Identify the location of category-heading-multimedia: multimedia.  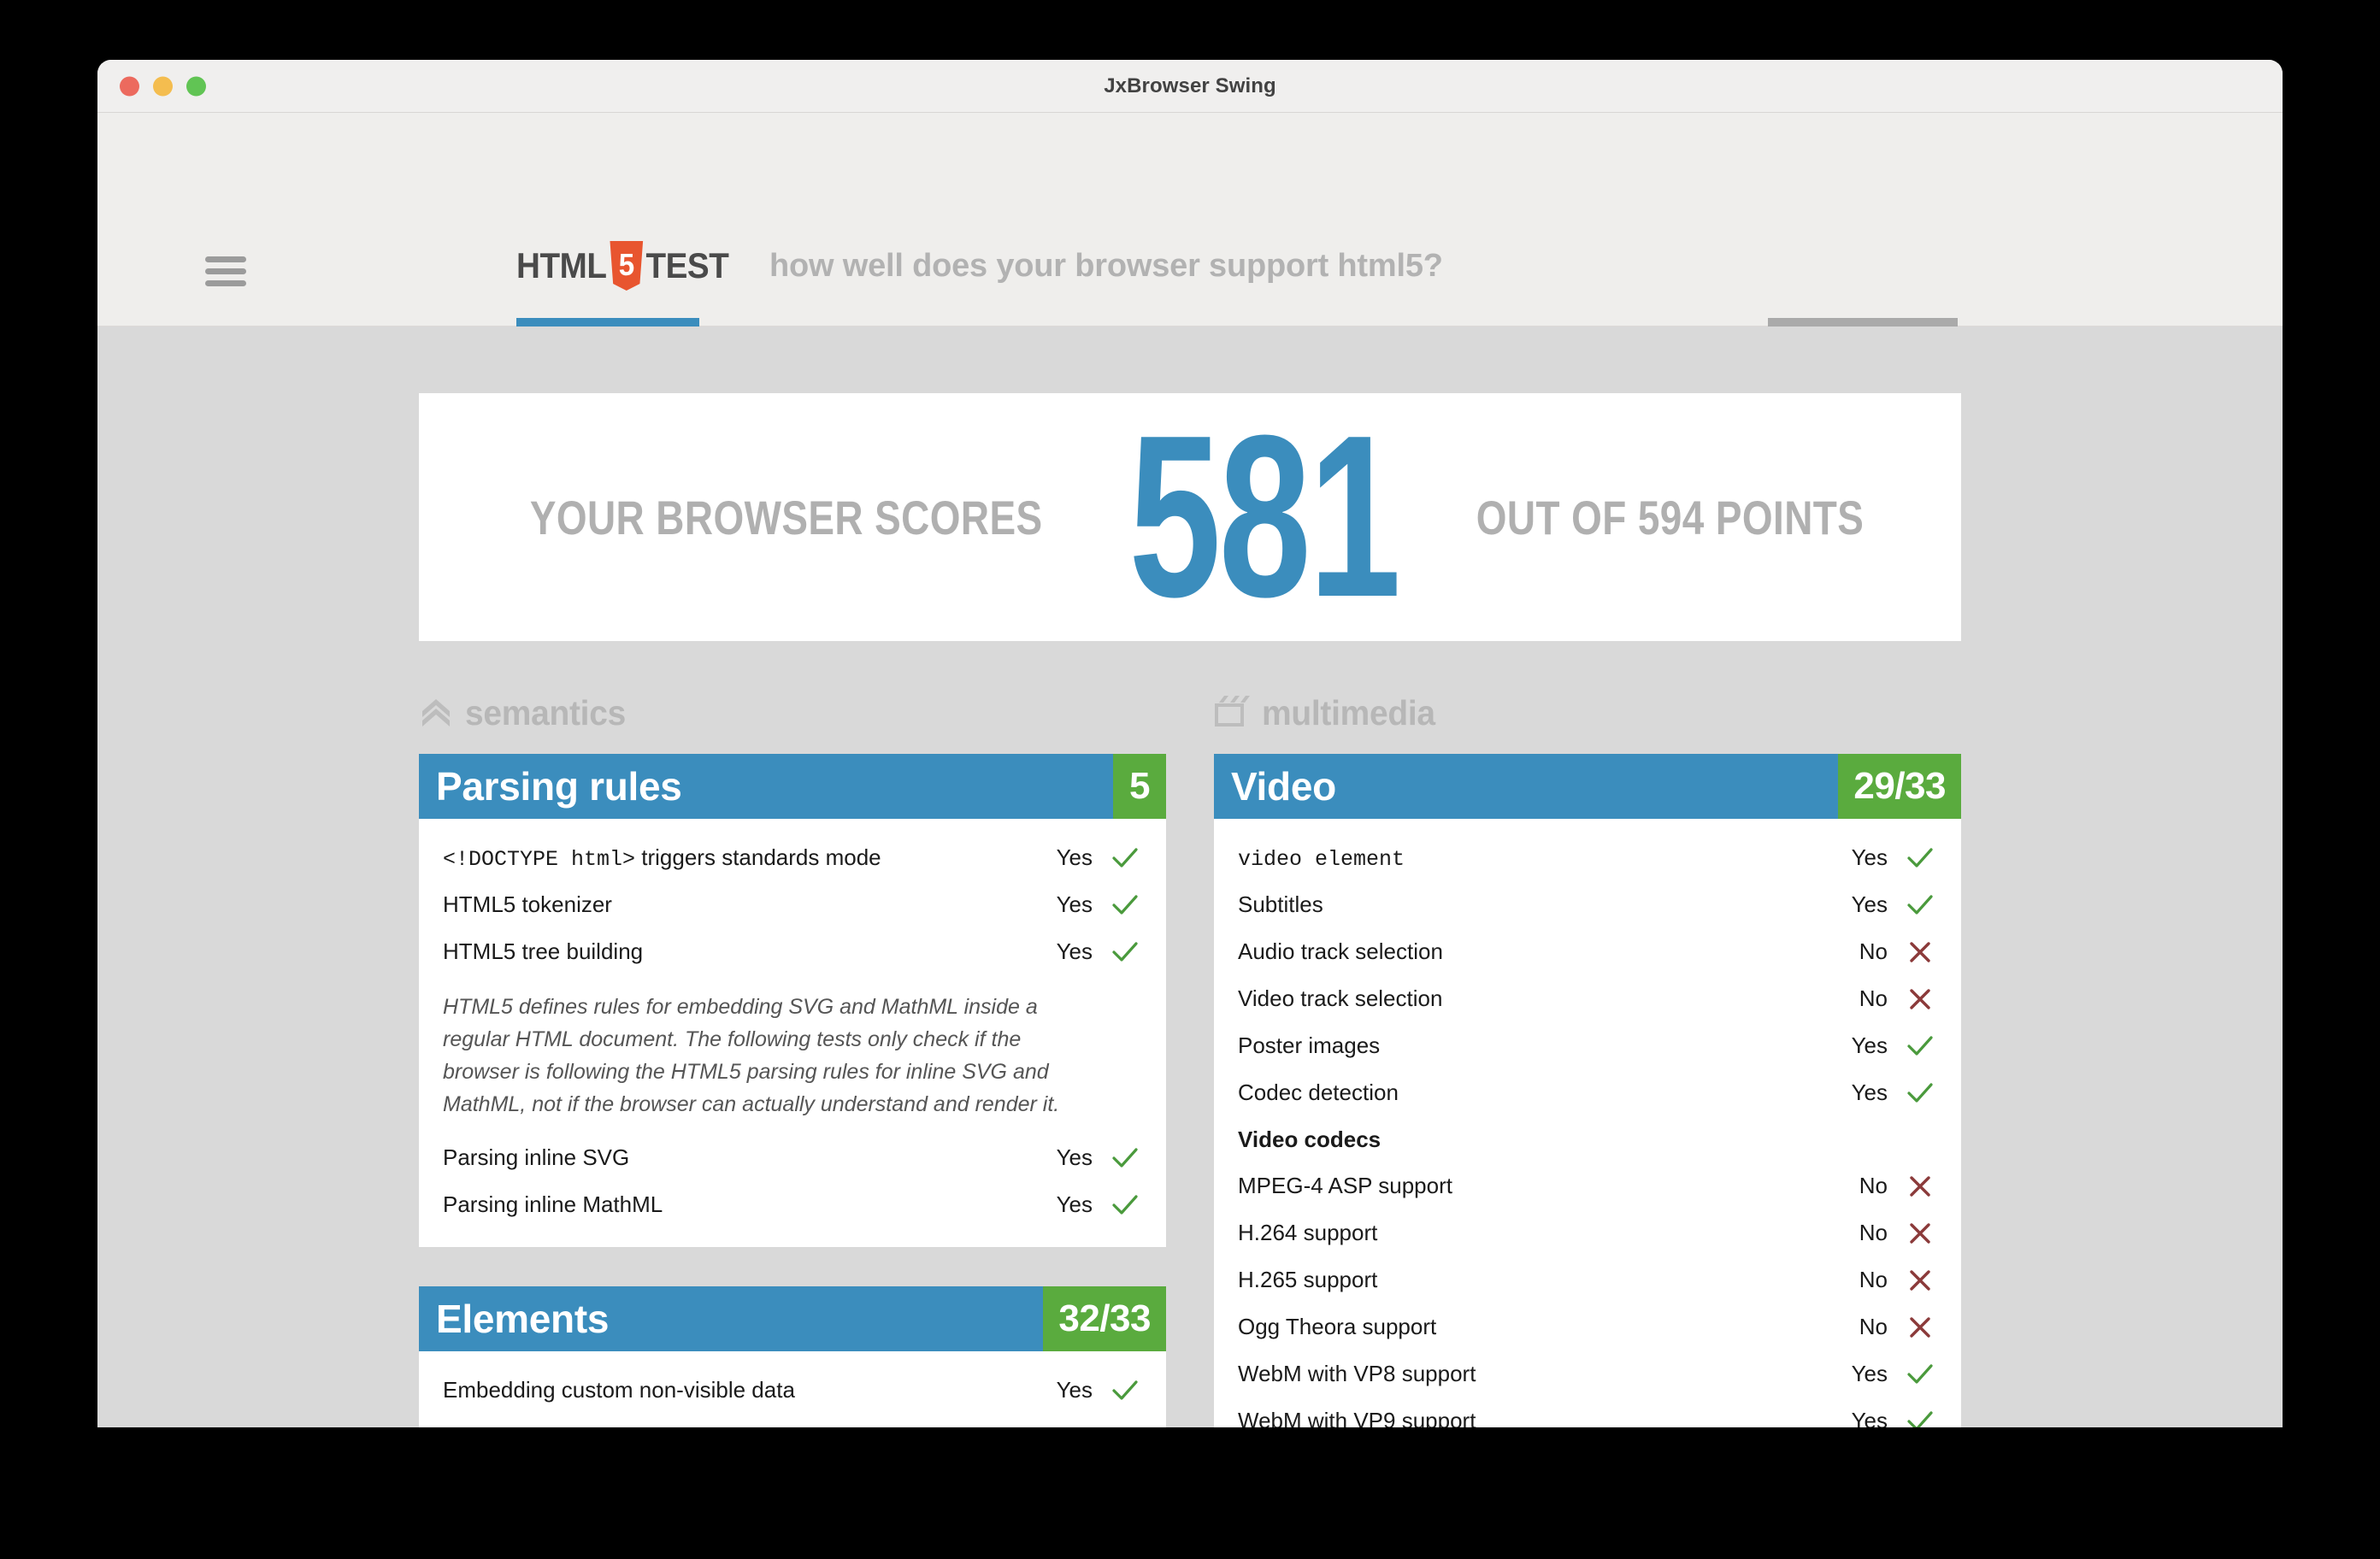
(1588, 712).